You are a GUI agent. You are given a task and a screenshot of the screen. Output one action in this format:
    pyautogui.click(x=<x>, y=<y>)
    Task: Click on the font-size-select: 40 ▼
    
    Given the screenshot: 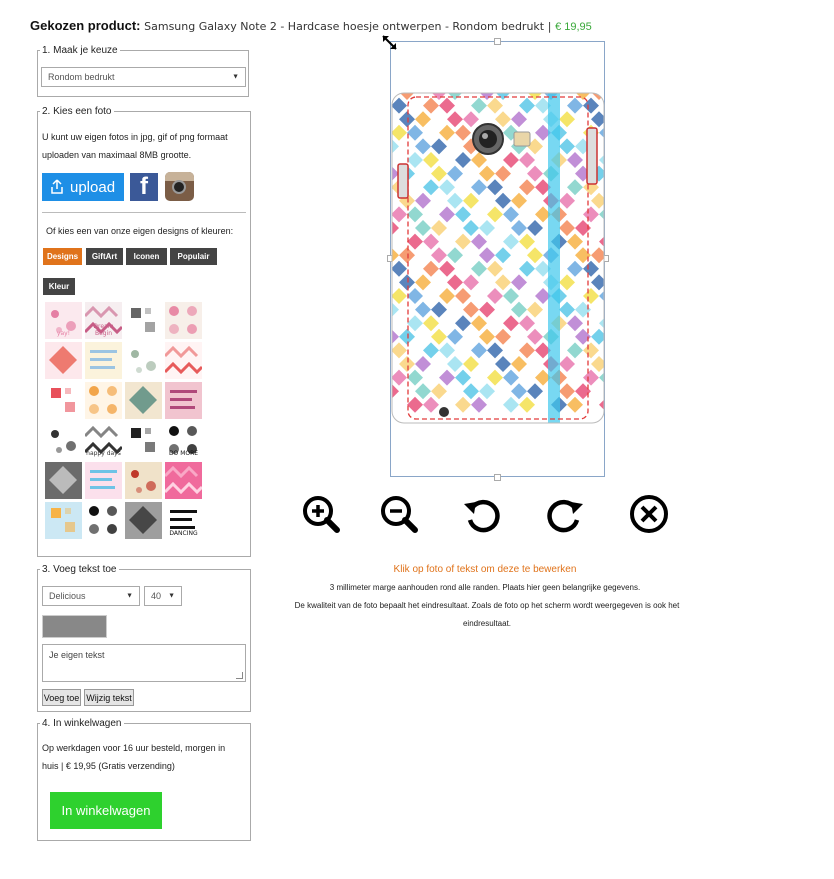 What is the action you would take?
    pyautogui.click(x=163, y=596)
    